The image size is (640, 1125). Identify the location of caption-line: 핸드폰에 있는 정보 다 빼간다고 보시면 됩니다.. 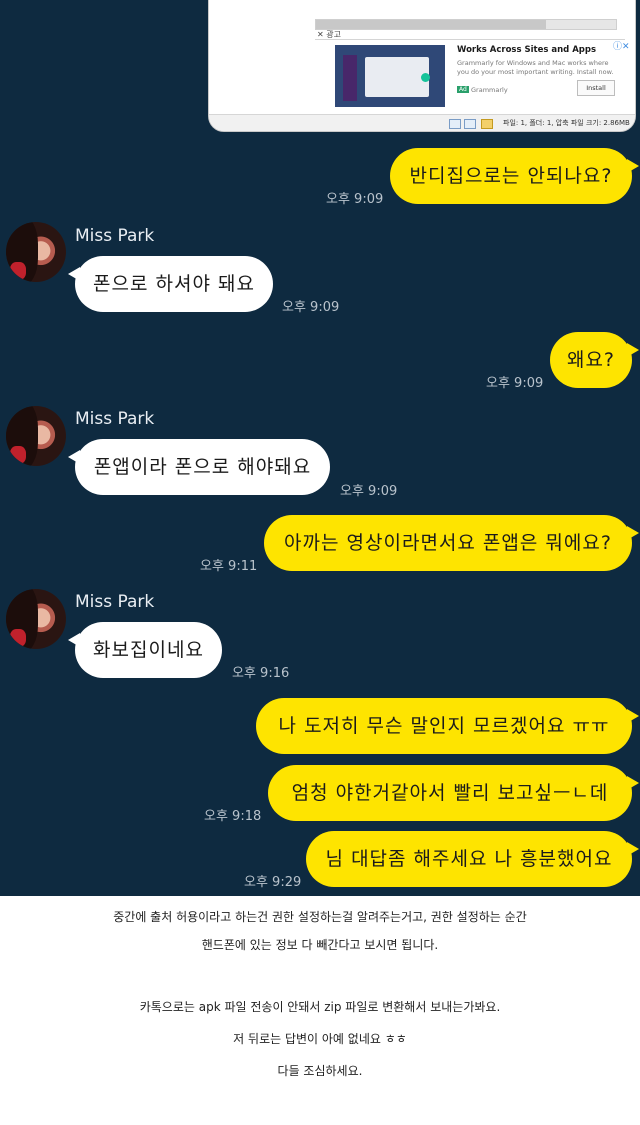
(320, 945).